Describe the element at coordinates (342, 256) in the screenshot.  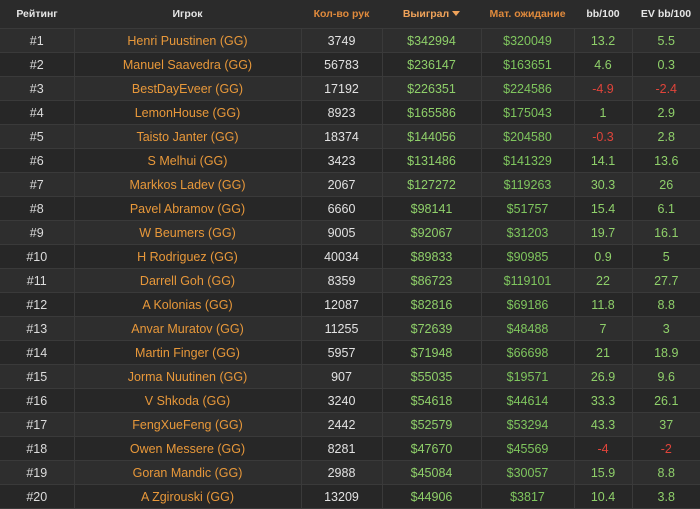
I see `hands-cell: 40034` at that location.